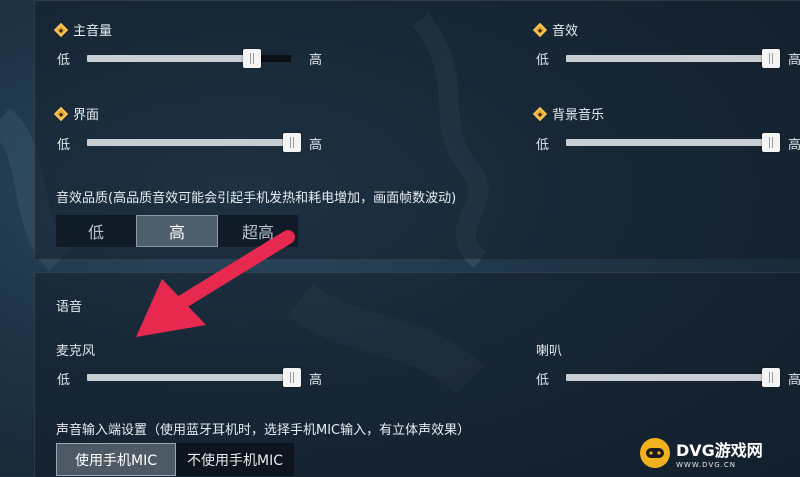  I want to click on sfx-volume-slider, so click(673, 58).